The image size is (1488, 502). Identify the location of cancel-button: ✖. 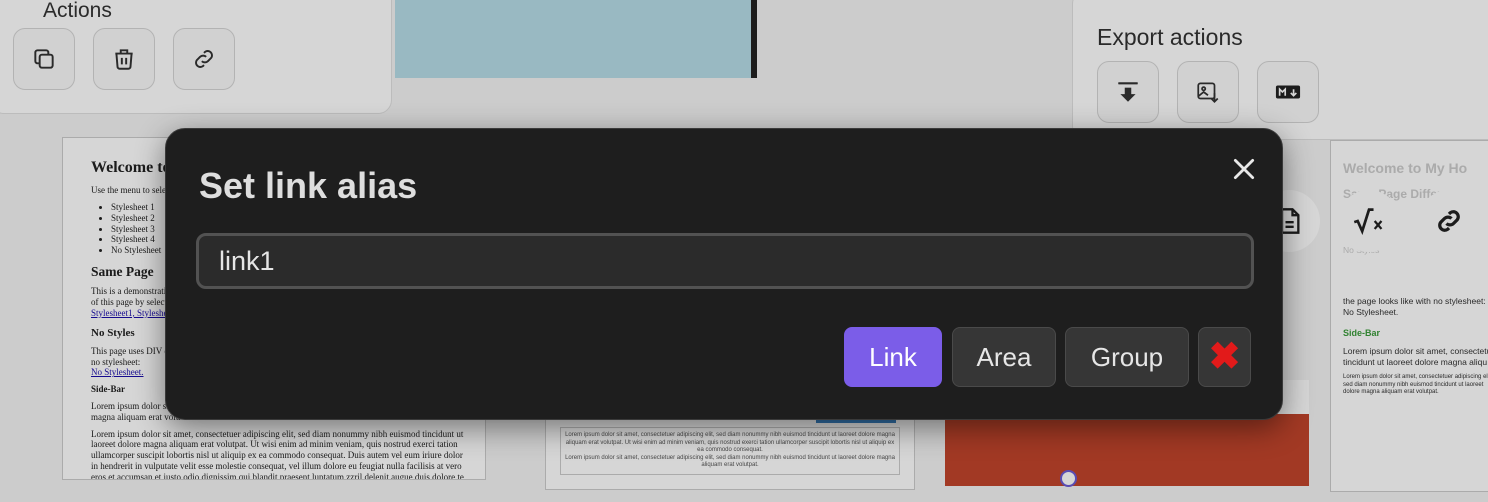
(1224, 357).